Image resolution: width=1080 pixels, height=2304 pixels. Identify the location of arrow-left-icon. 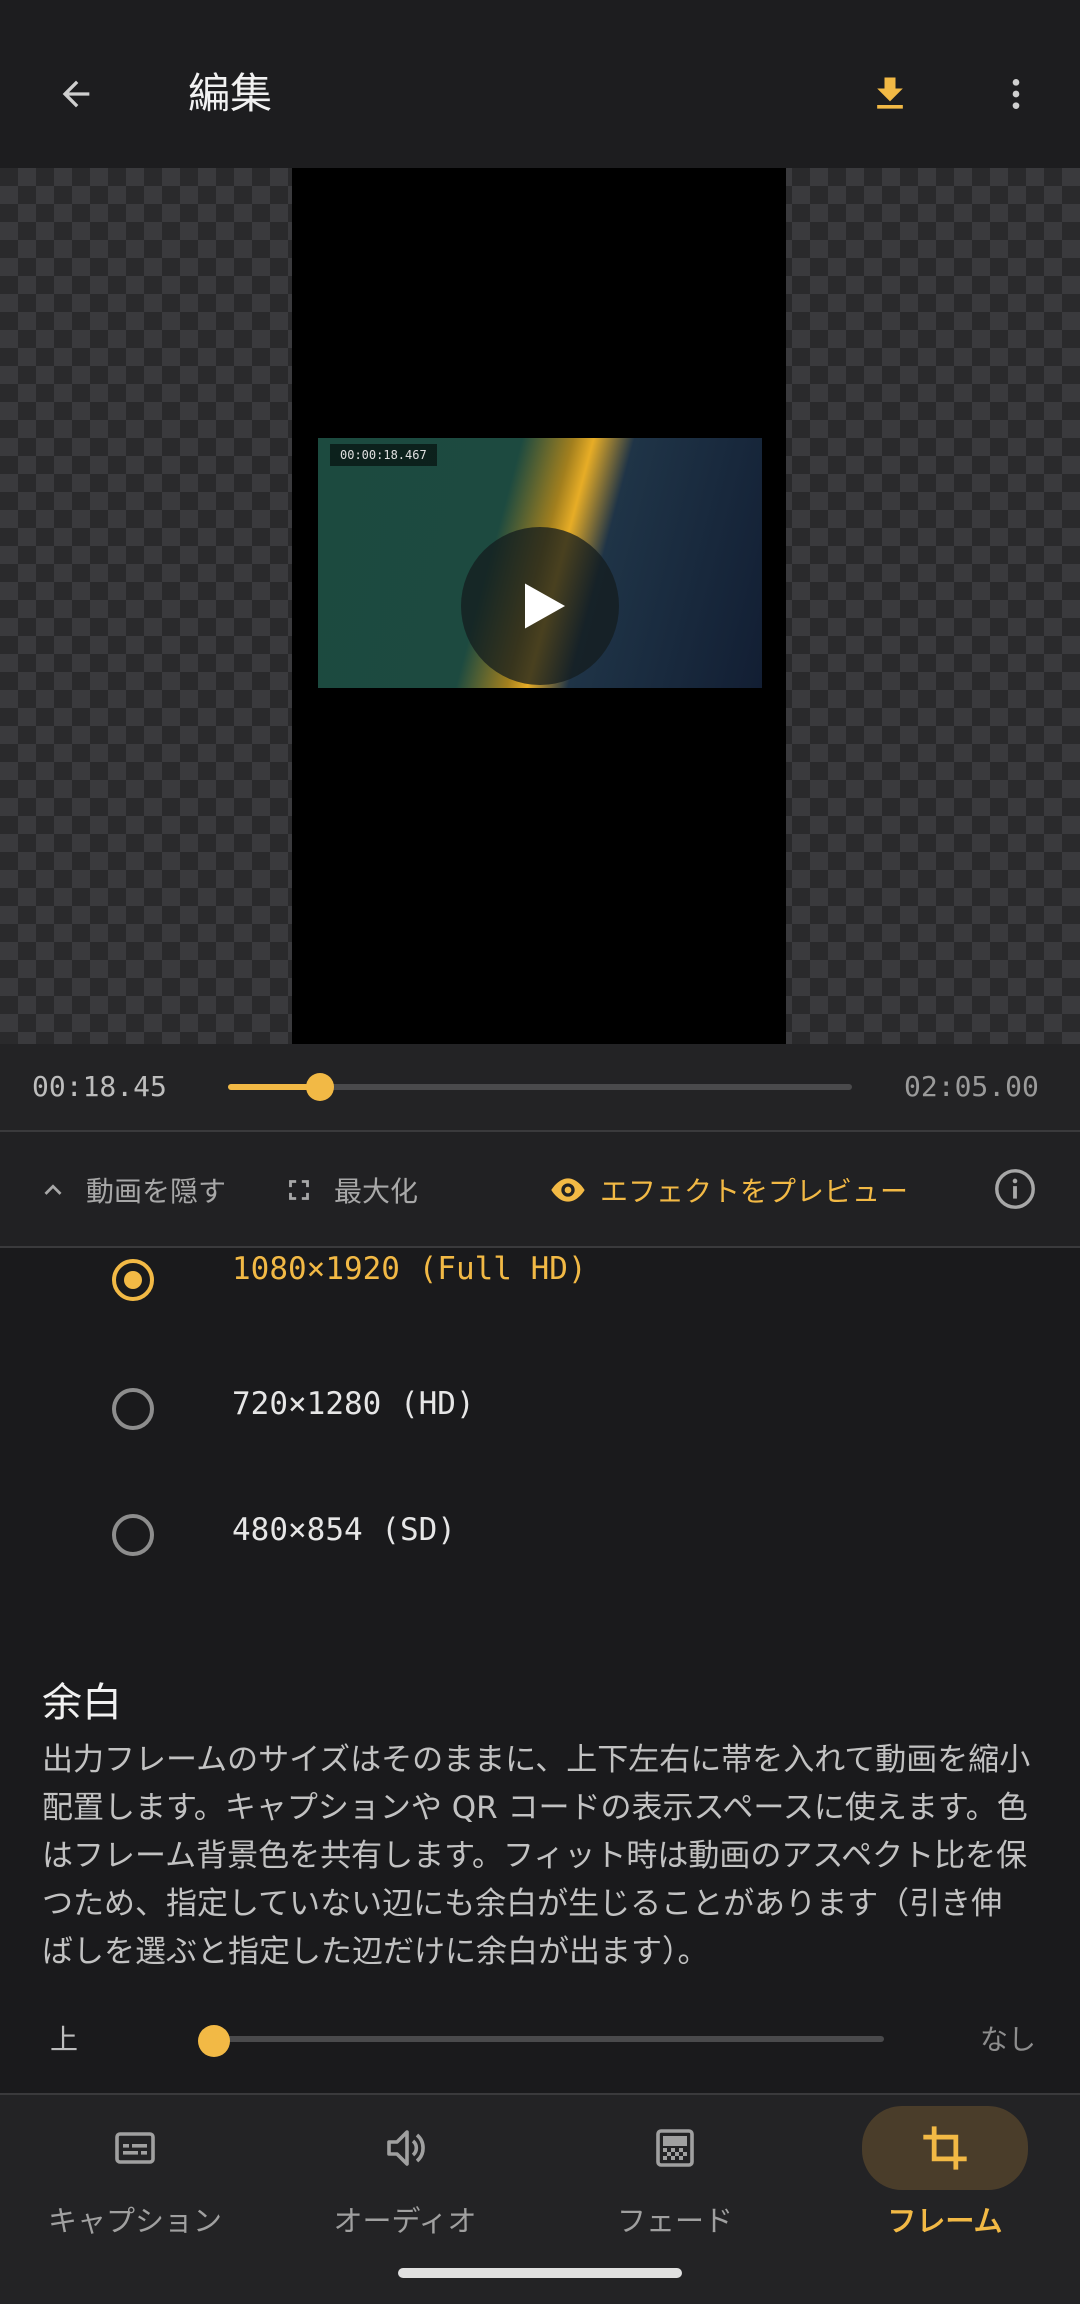
(76, 94).